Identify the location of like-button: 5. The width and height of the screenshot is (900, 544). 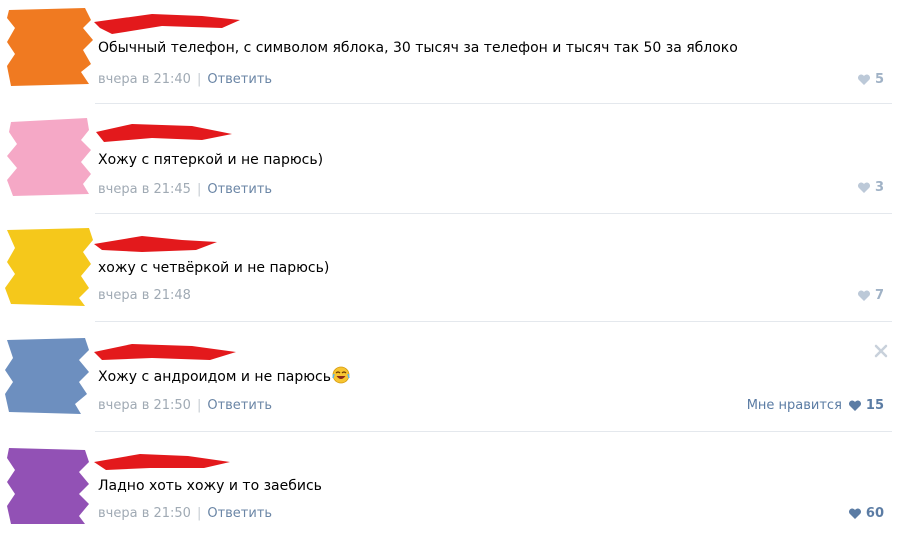
(870, 79).